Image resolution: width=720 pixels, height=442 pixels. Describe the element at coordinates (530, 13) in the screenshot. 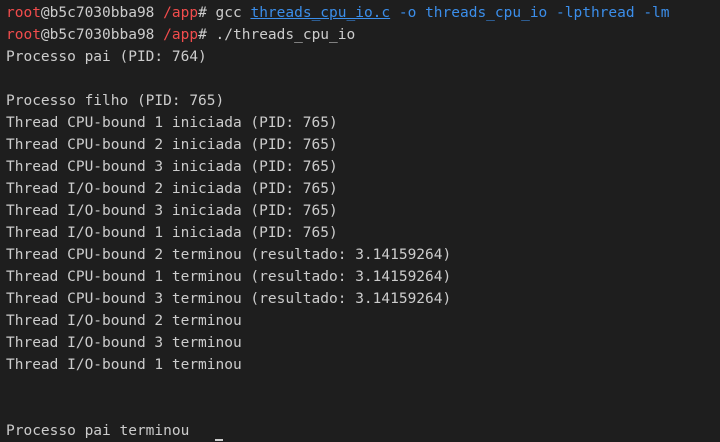

I see `command-arguments: -o threads_cpu_io -lpthread -lm` at that location.